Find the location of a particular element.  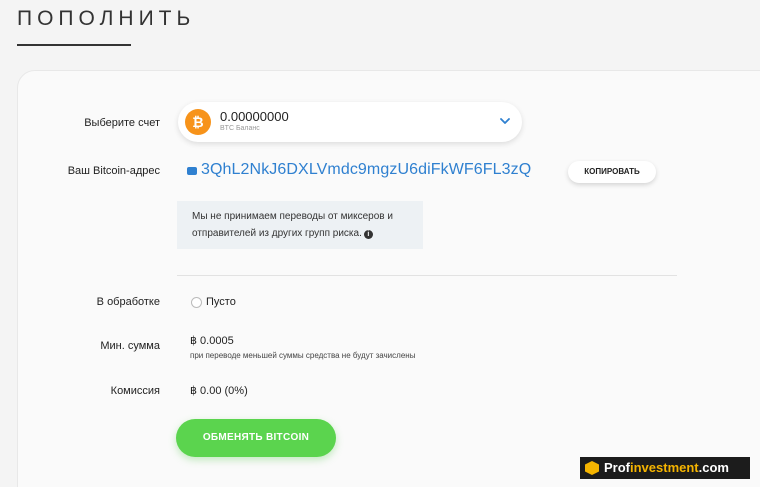

watermark: Profinvestment.com is located at coordinates (665, 468).